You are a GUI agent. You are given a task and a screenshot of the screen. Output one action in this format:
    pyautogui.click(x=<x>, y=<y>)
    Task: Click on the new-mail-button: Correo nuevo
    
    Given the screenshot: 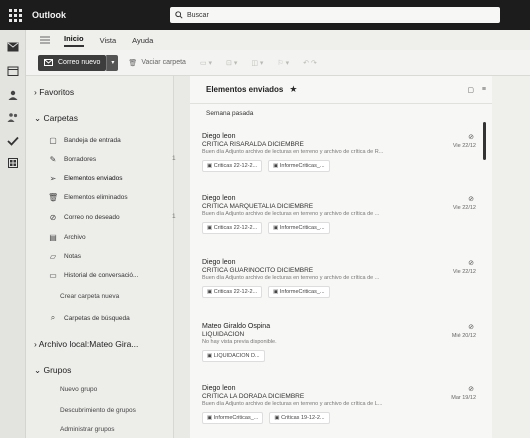 What is the action you would take?
    pyautogui.click(x=72, y=62)
    